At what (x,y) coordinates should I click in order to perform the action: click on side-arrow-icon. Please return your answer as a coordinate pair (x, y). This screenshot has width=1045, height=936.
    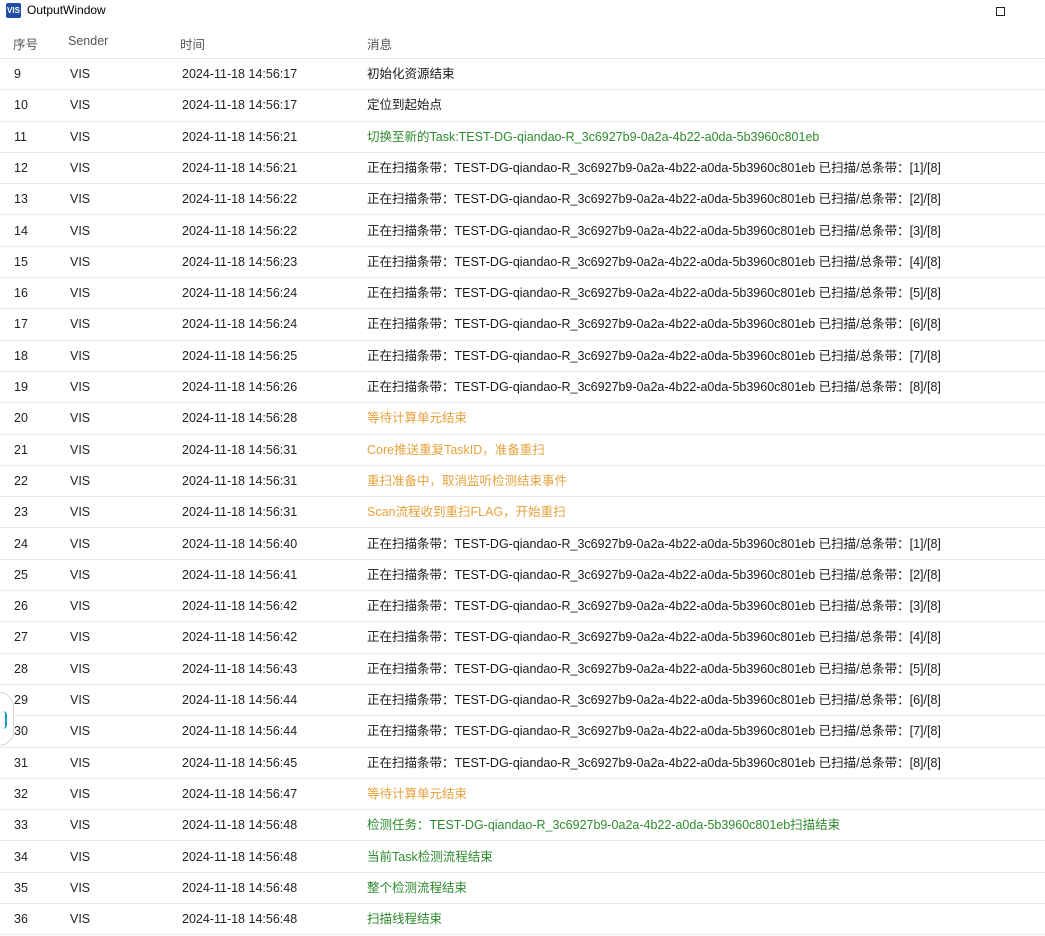
    Looking at the image, I should click on (5, 720).